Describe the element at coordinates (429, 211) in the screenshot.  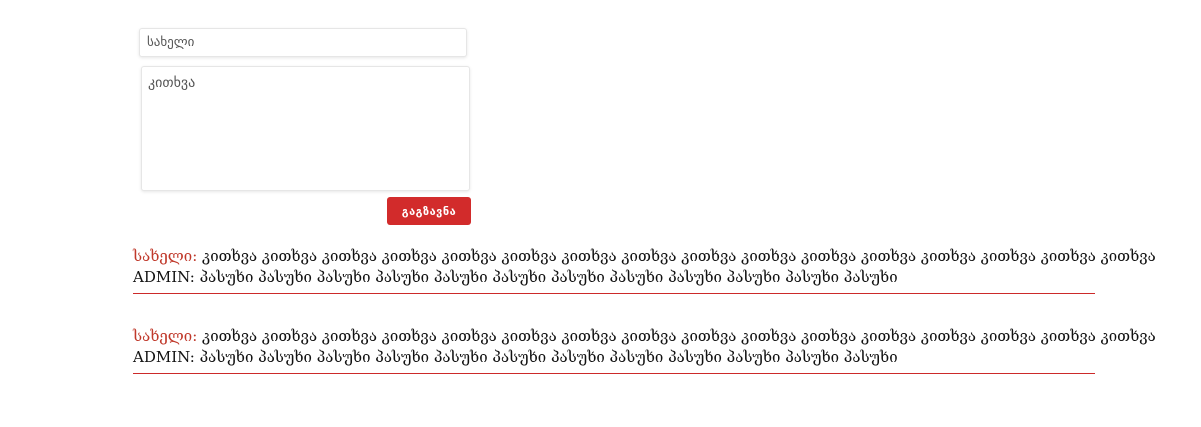
I see `send-button: გაგზავნა` at that location.